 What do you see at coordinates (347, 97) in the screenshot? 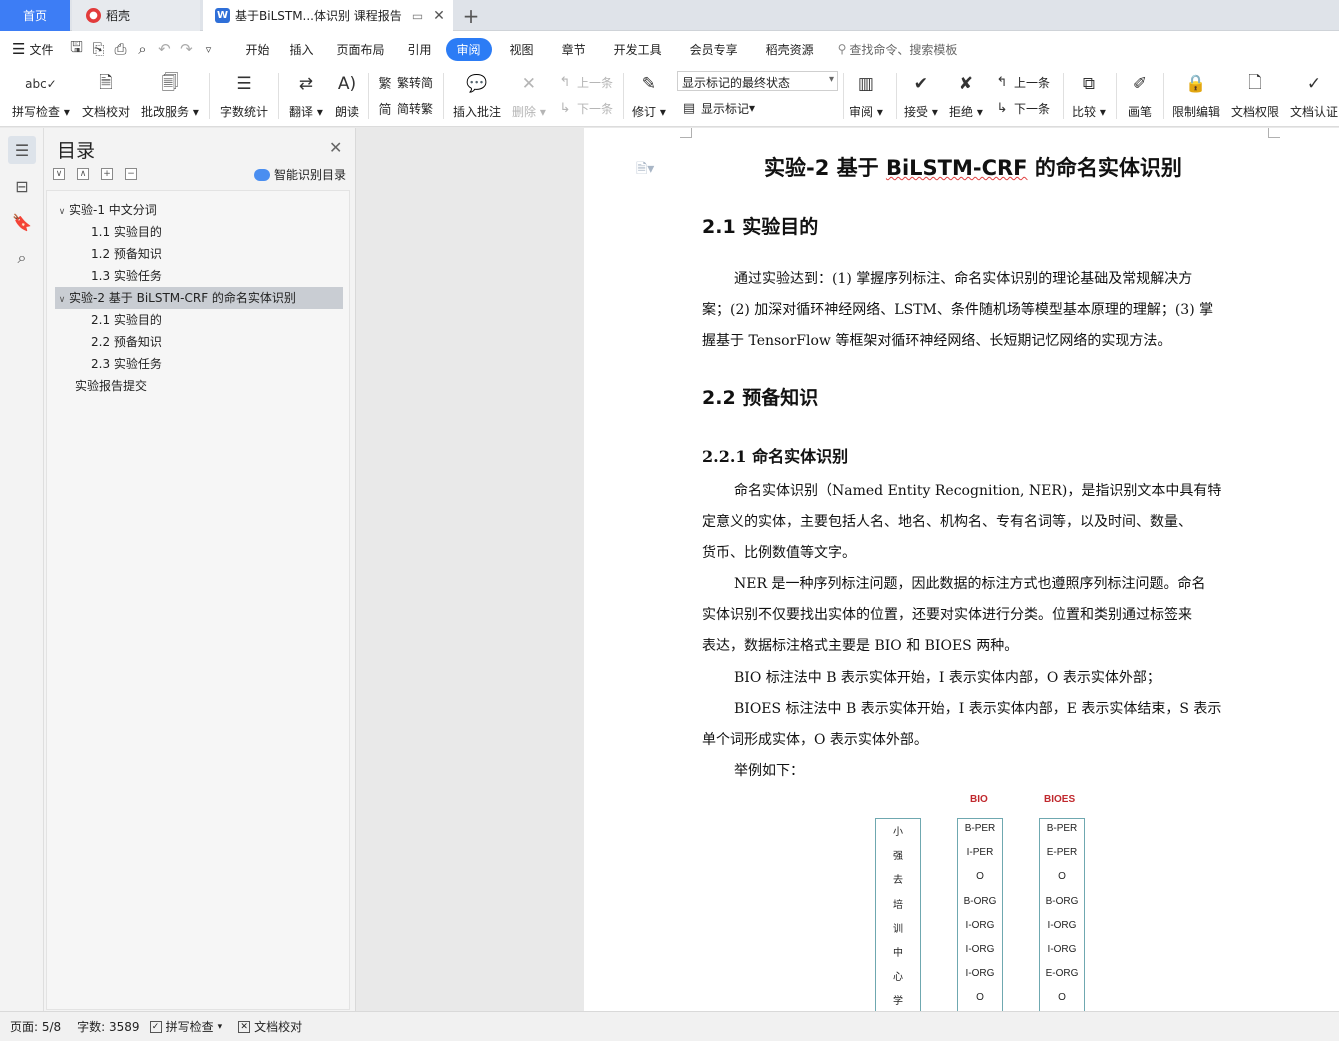
I see `read-aloud-button: A) 朗读` at bounding box center [347, 97].